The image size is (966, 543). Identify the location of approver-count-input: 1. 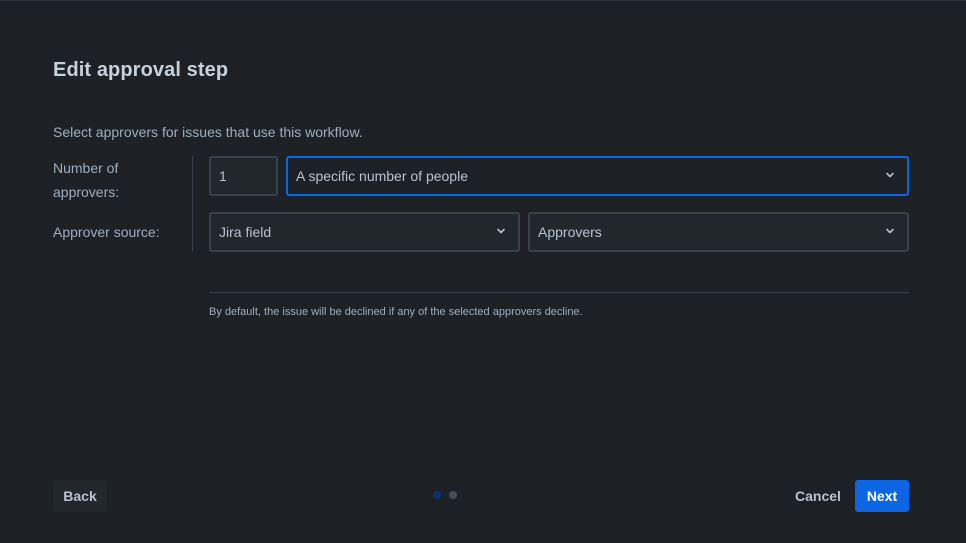
(243, 176).